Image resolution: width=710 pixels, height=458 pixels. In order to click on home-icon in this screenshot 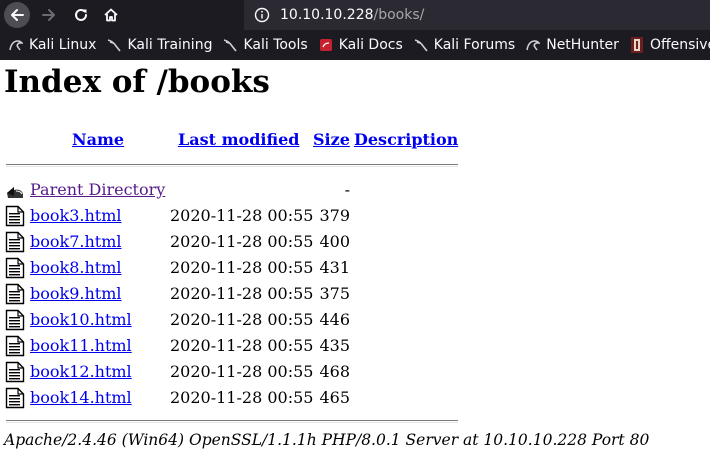, I will do `click(111, 15)`.